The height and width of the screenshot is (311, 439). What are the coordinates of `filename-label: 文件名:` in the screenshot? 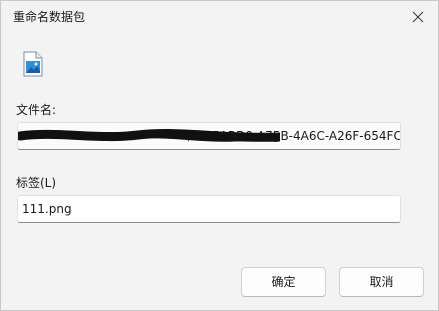 It's located at (36, 110).